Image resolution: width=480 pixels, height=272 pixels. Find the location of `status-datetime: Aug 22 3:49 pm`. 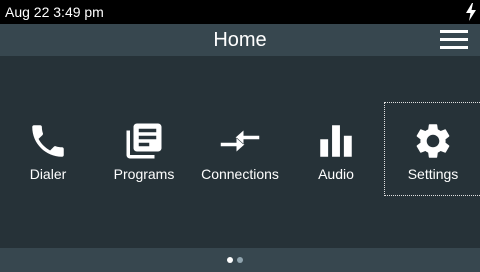

status-datetime: Aug 22 3:49 pm is located at coordinates (54, 12).